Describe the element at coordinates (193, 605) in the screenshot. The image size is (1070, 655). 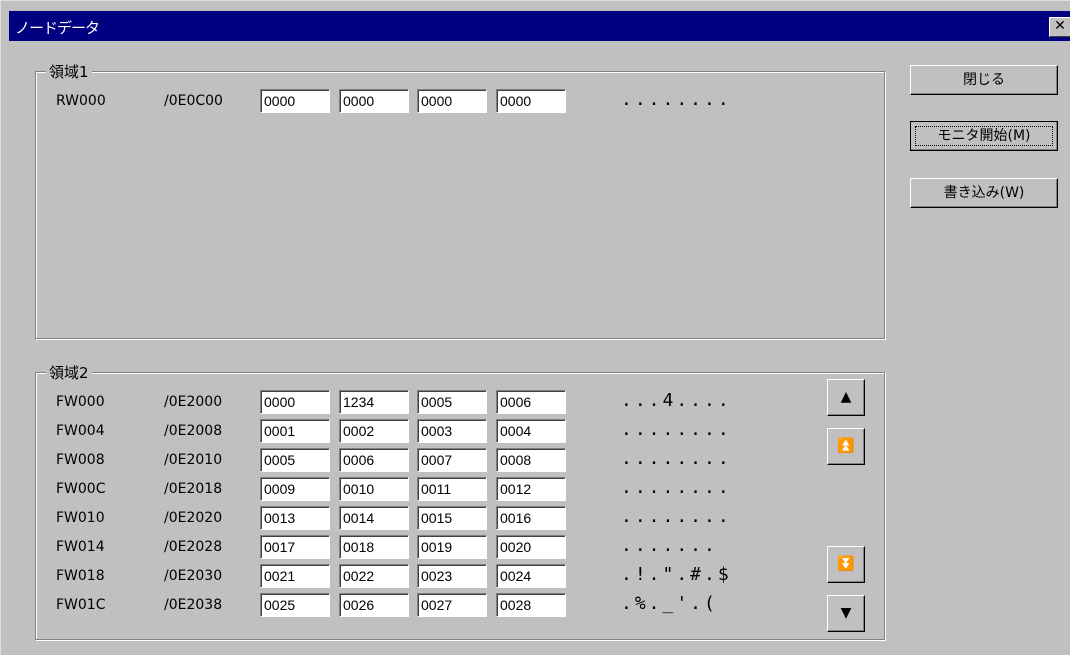
I see `row-physical-address: /0E2038` at that location.